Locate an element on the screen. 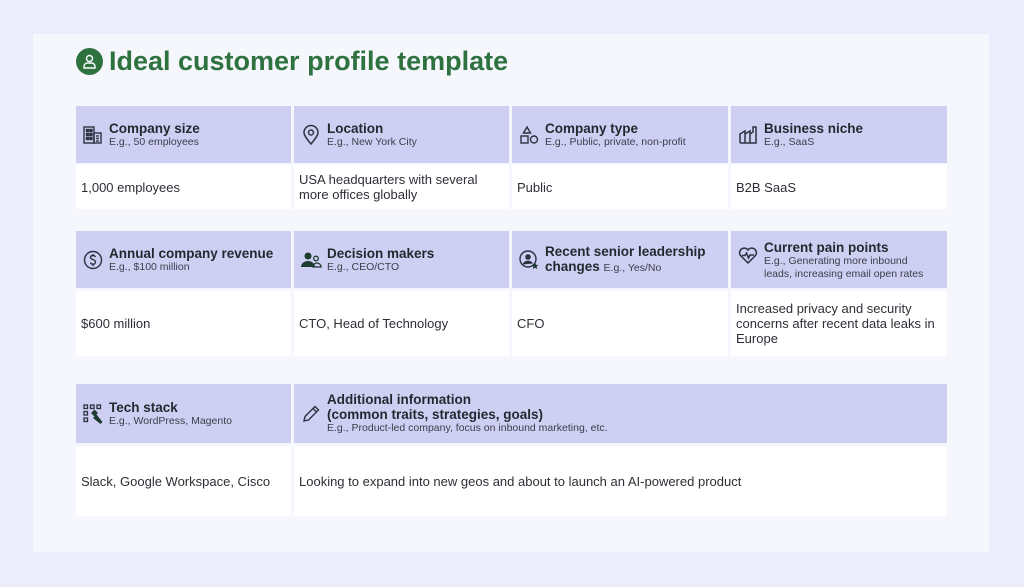  field-label: Recent senior leadership is located at coordinates (625, 251).